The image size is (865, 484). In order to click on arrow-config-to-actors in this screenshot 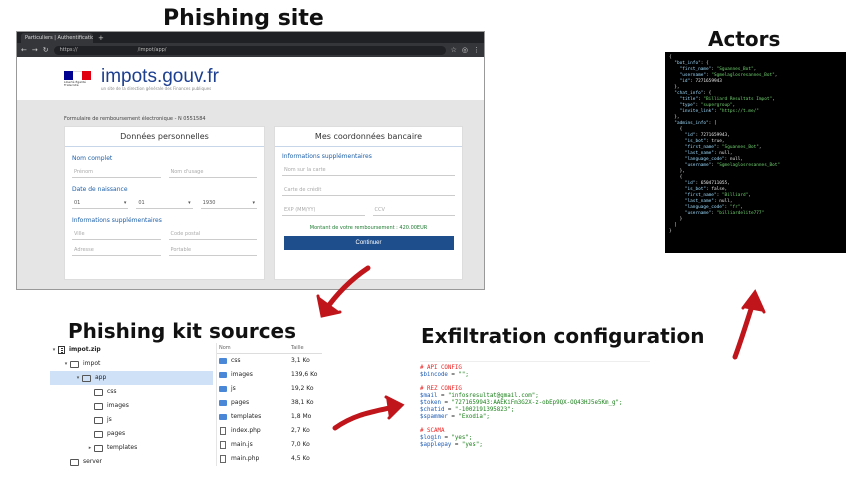, I will do `click(749, 324)`.